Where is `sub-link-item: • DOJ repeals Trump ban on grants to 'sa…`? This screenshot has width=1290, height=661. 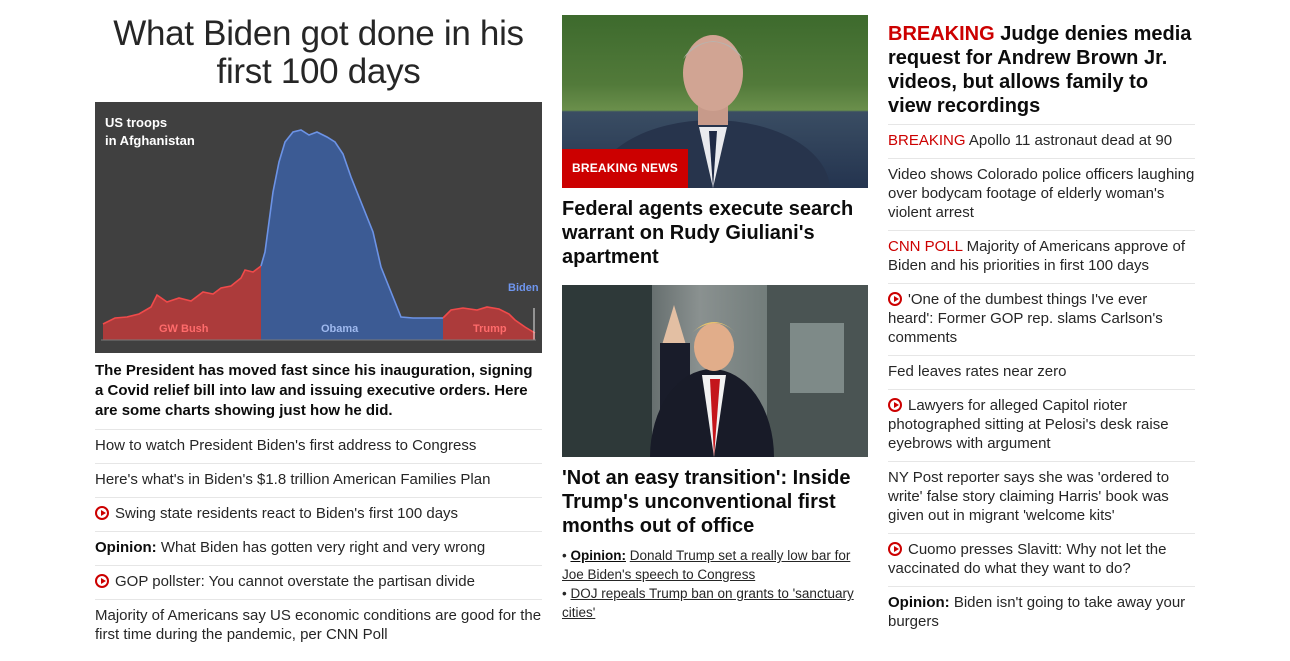 sub-link-item: • DOJ repeals Trump ban on grants to 'sa… is located at coordinates (715, 603).